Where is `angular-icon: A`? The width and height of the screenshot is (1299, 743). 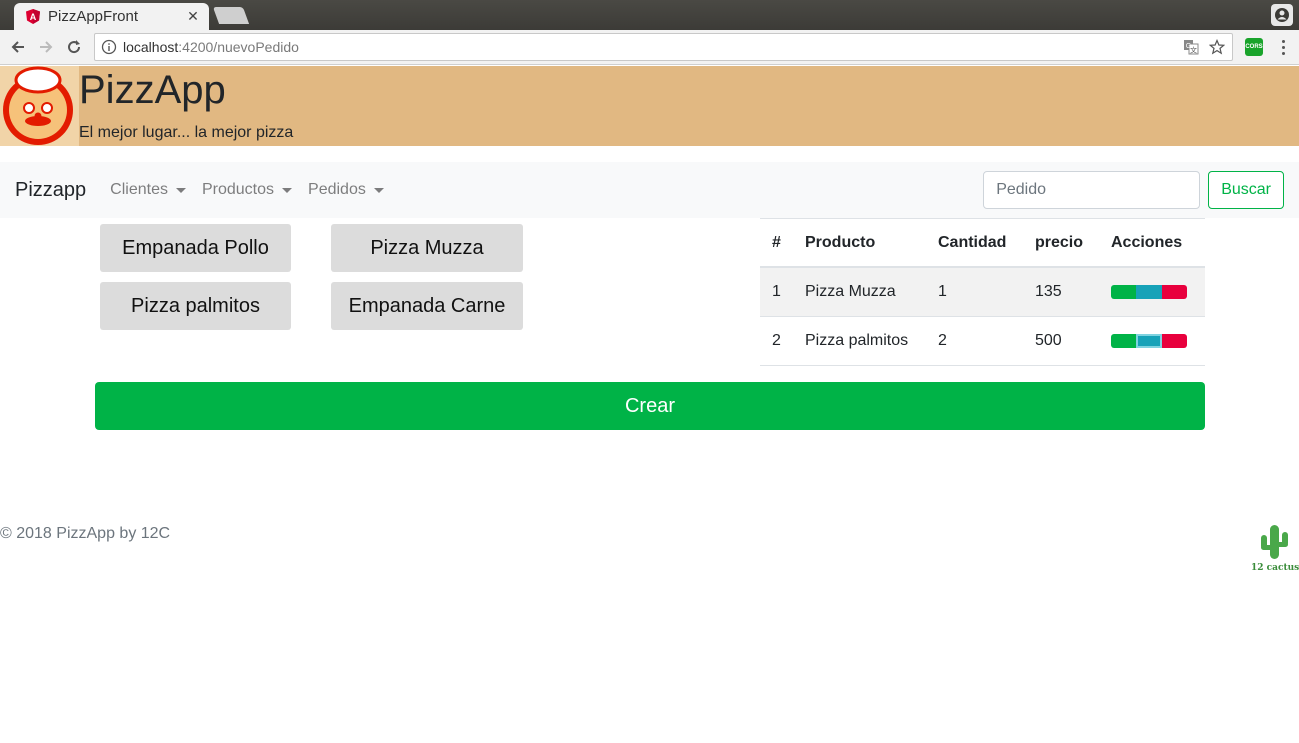 angular-icon: A is located at coordinates (33, 16).